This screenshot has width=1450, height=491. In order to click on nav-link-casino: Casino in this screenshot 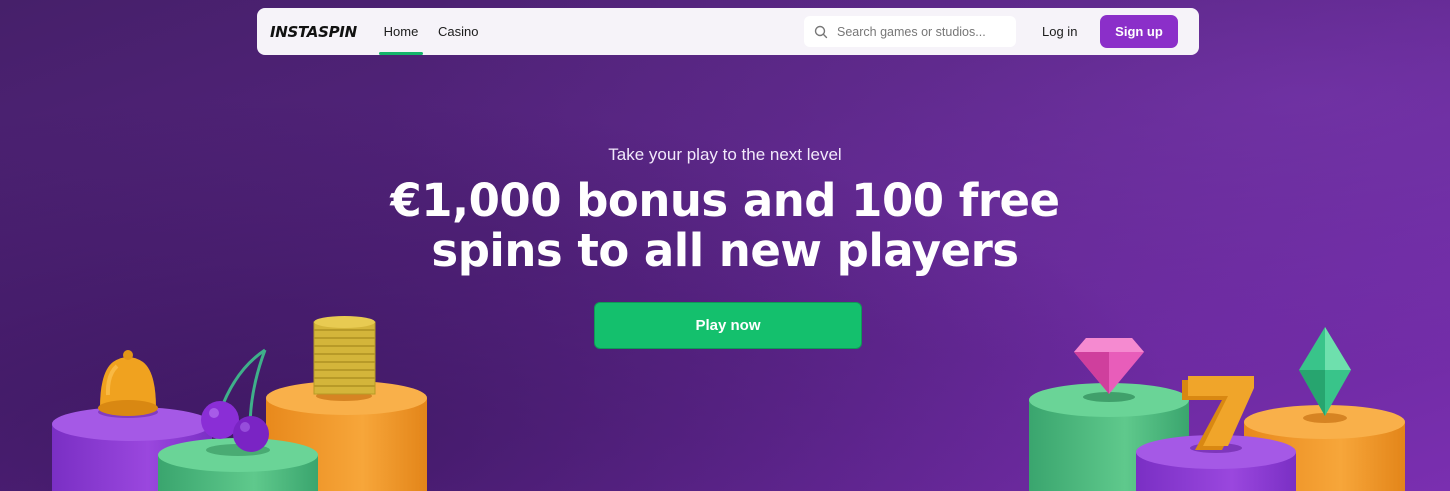, I will do `click(458, 31)`.